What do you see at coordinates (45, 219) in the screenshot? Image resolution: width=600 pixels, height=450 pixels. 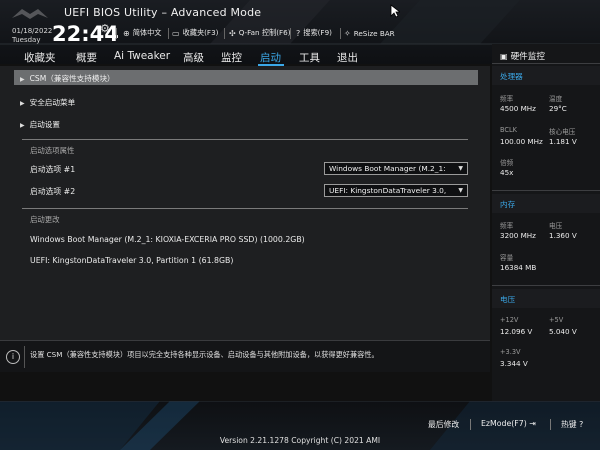 I see `boot-override-heading: 启动更改` at bounding box center [45, 219].